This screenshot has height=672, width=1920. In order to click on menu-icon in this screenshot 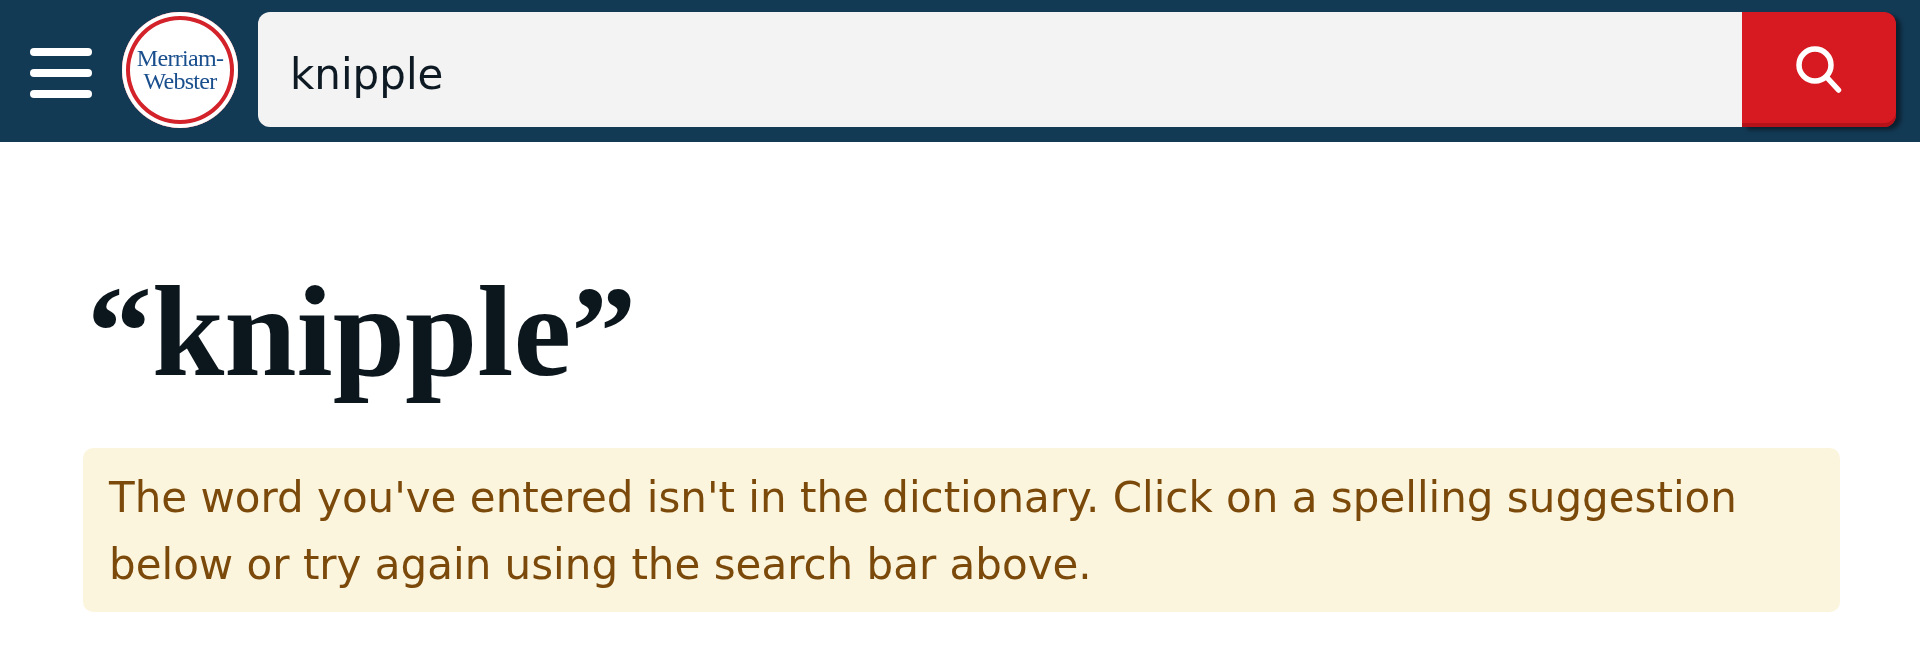, I will do `click(61, 72)`.